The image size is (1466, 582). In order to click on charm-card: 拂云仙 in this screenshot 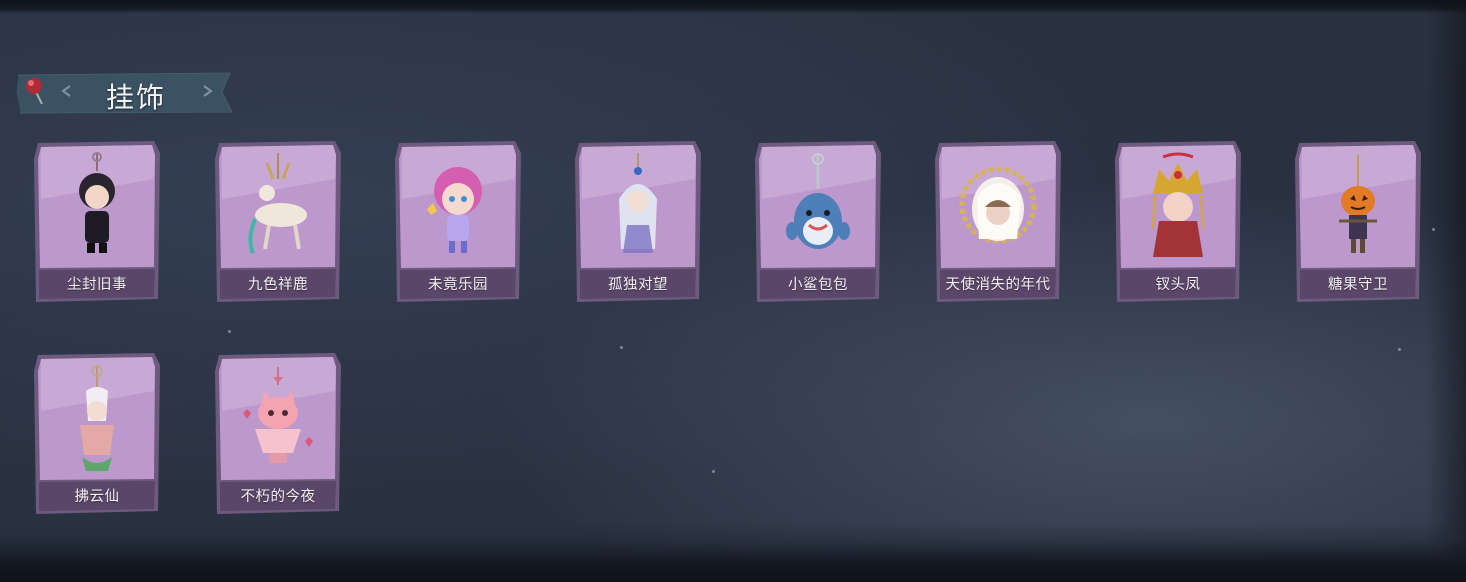, I will do `click(97, 433)`.